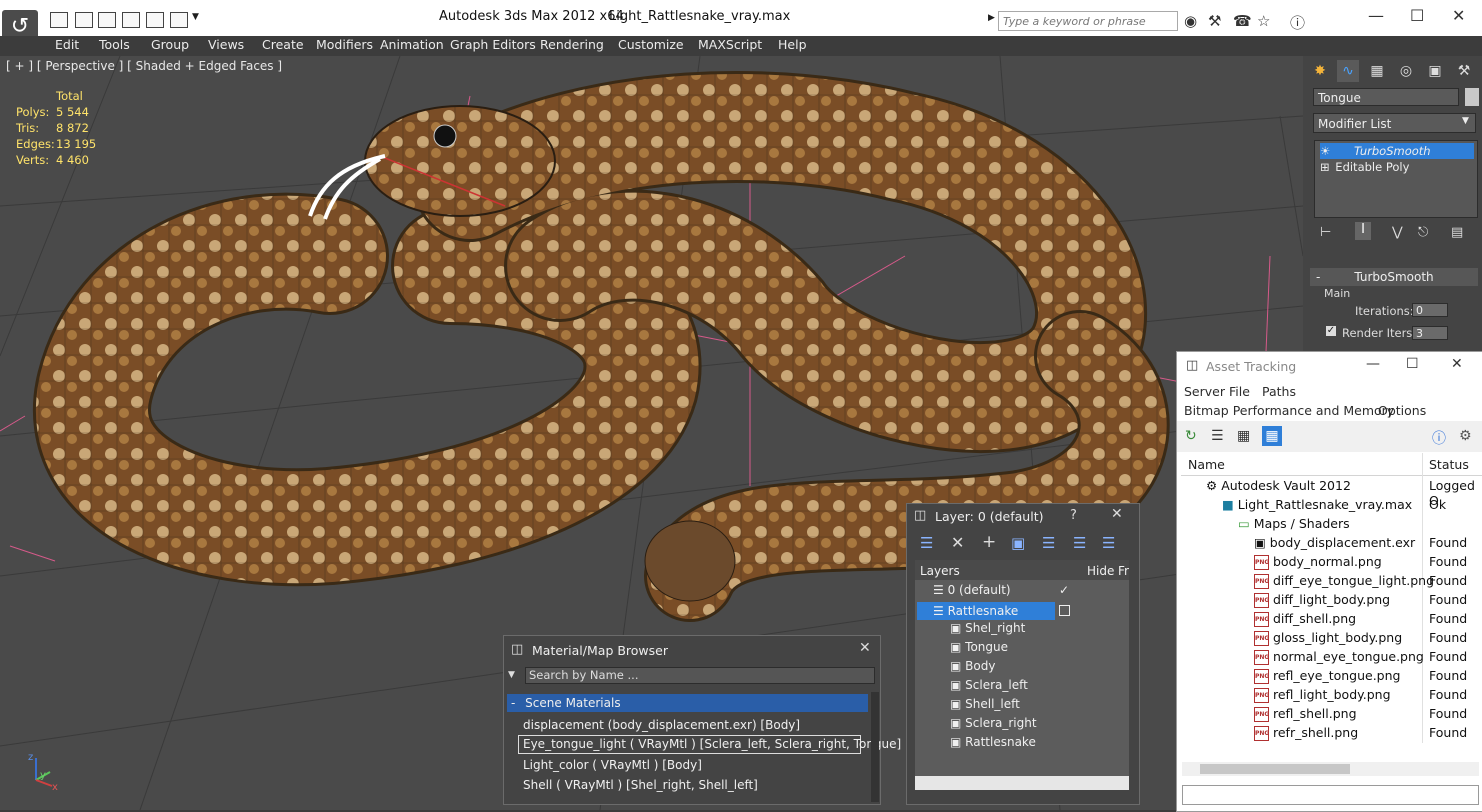  Describe the element at coordinates (107, 20) in the screenshot. I see `new-icon` at that location.